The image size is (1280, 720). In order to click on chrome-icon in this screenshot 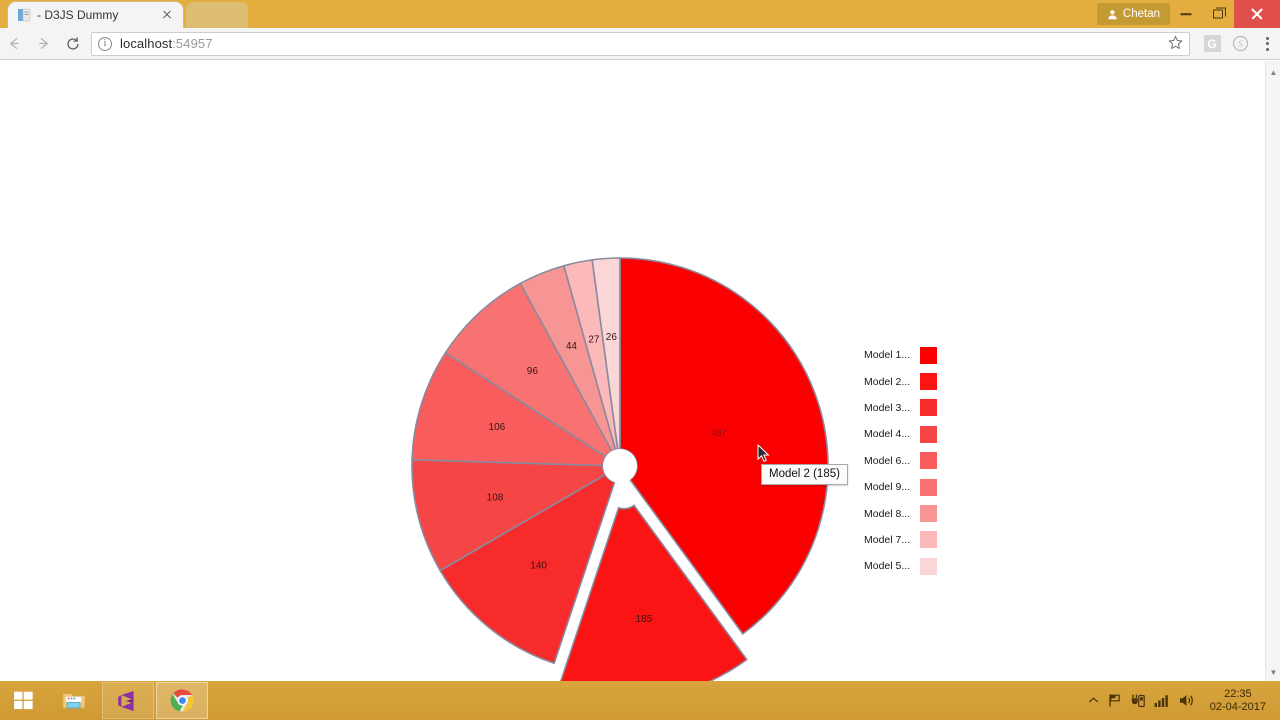, I will do `click(182, 700)`.